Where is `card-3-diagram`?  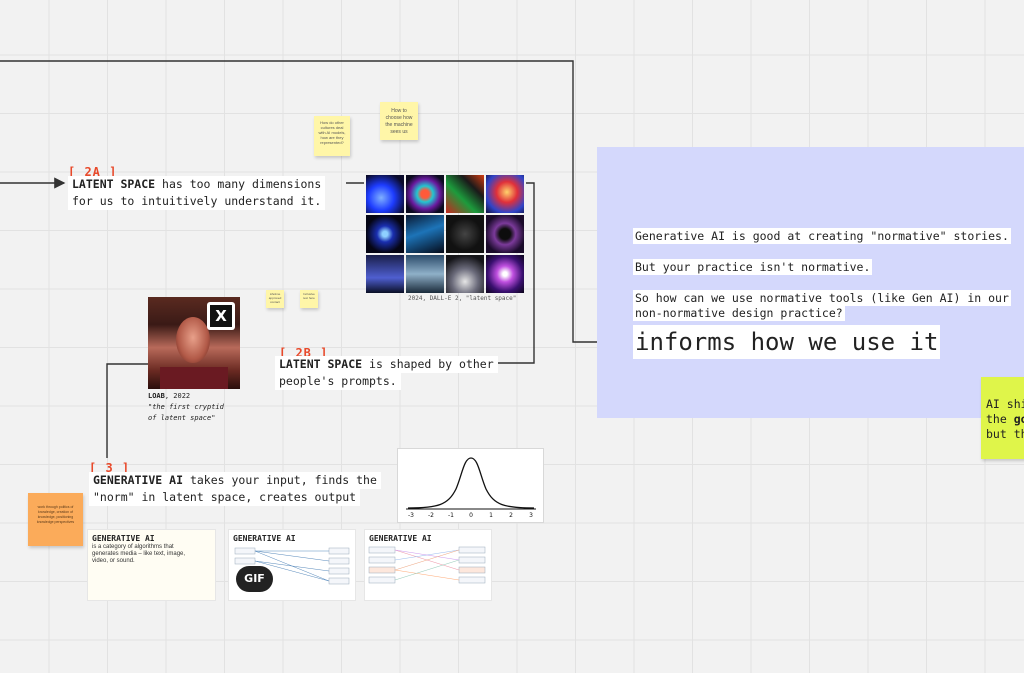 card-3-diagram is located at coordinates (427, 565).